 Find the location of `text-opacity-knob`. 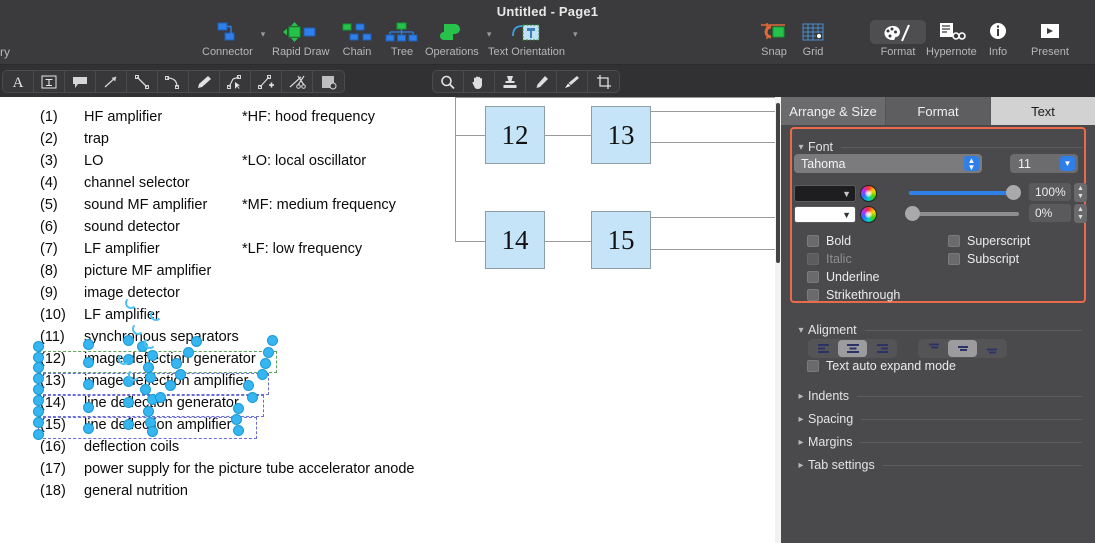

text-opacity-knob is located at coordinates (1013, 192).